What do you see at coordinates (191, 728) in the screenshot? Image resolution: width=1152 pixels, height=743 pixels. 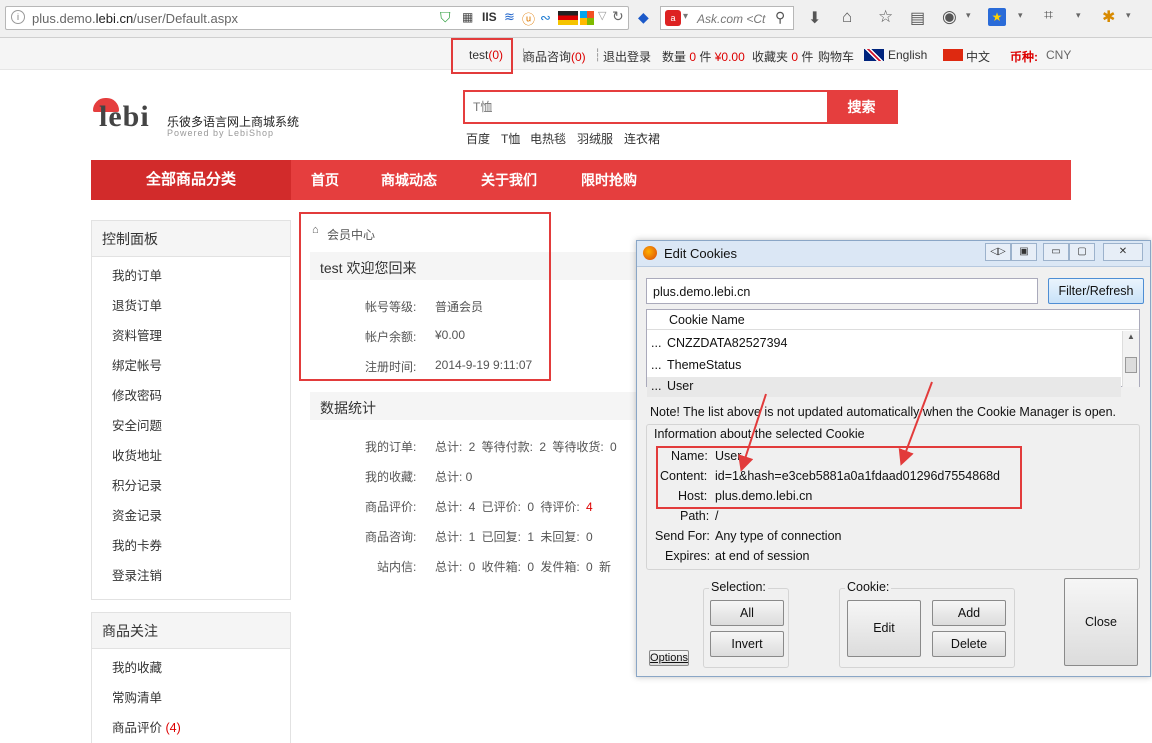 I see `sidebar-item-reviews: 商品评价 (4)` at bounding box center [191, 728].